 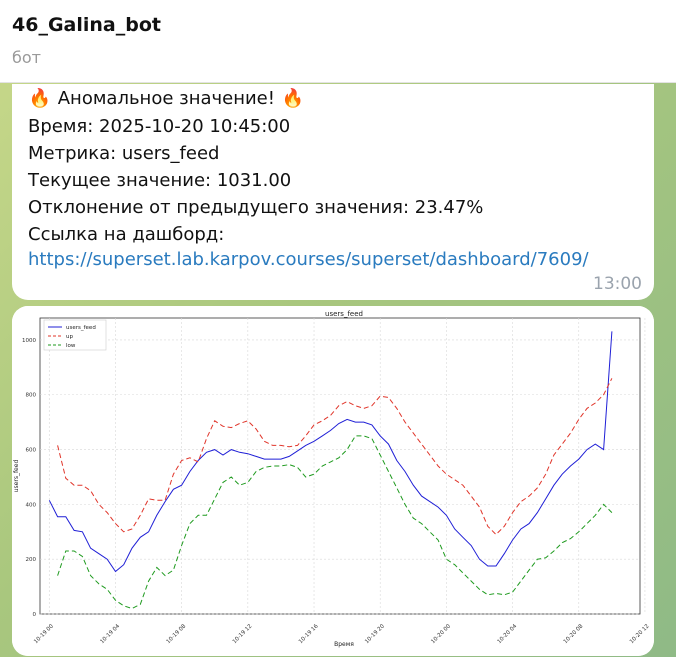 What do you see at coordinates (126, 234) in the screenshot?
I see `message-dashboard-label: Ссылка на дашборд:` at bounding box center [126, 234].